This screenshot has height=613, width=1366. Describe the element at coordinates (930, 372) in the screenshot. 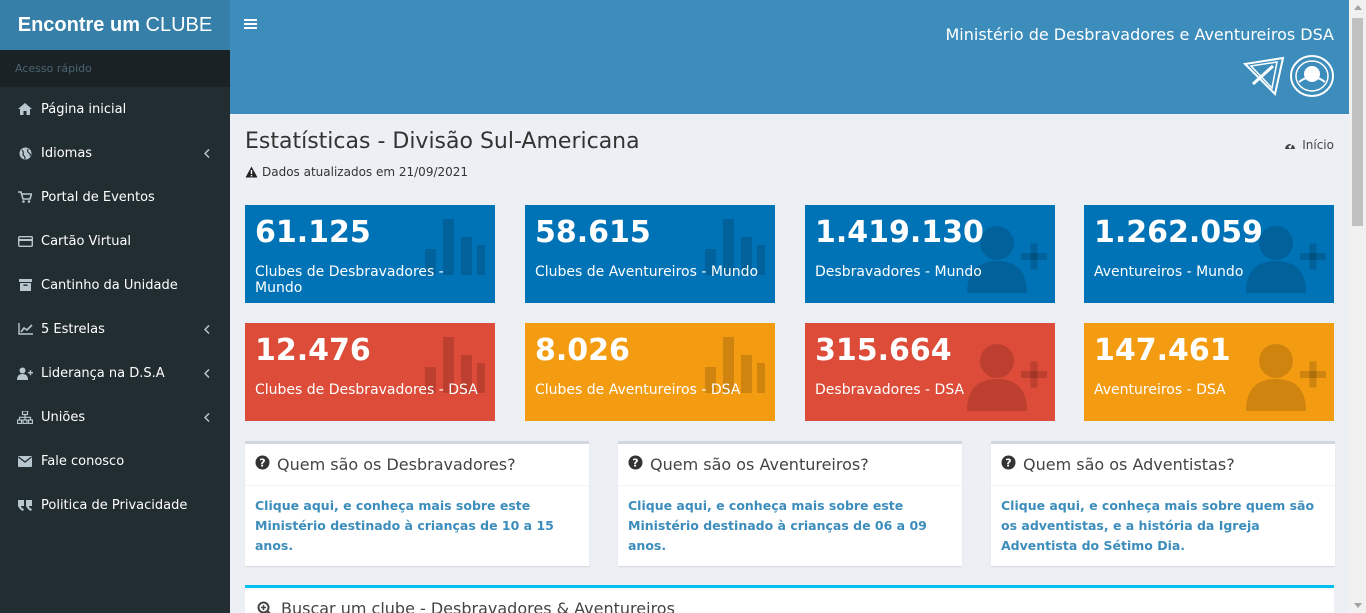

I see `stat-tile: 315.664 Desbravadores - DSA` at that location.